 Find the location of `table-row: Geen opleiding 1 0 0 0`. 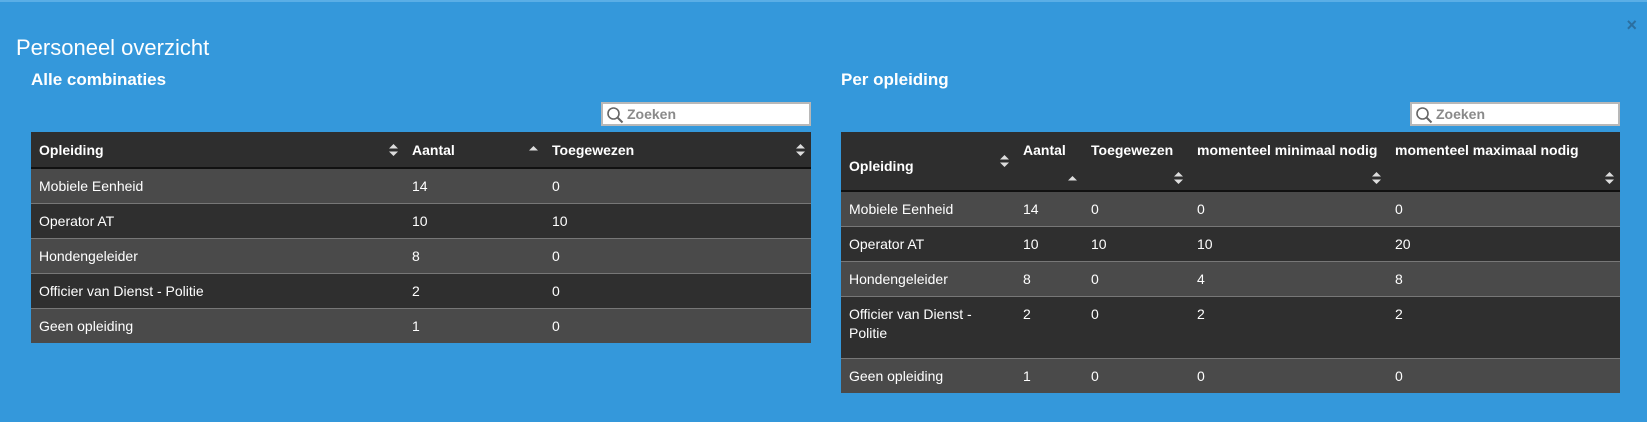

table-row: Geen opleiding 1 0 0 0 is located at coordinates (1230, 375).